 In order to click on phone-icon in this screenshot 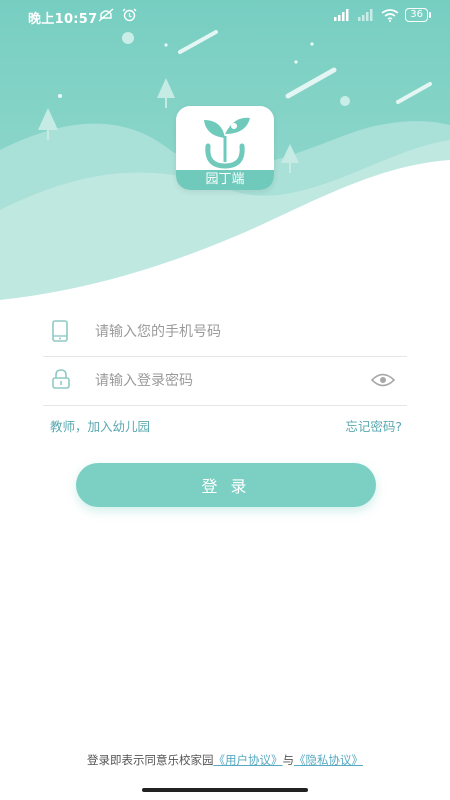, I will do `click(60, 331)`.